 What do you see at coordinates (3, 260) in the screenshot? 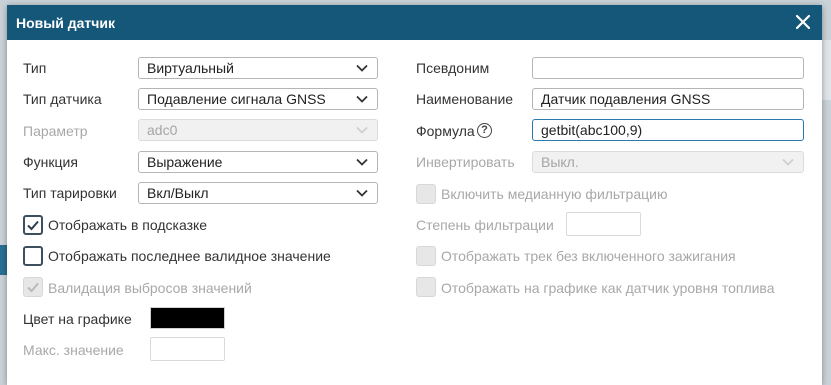
I see `background-bar-left` at bounding box center [3, 260].